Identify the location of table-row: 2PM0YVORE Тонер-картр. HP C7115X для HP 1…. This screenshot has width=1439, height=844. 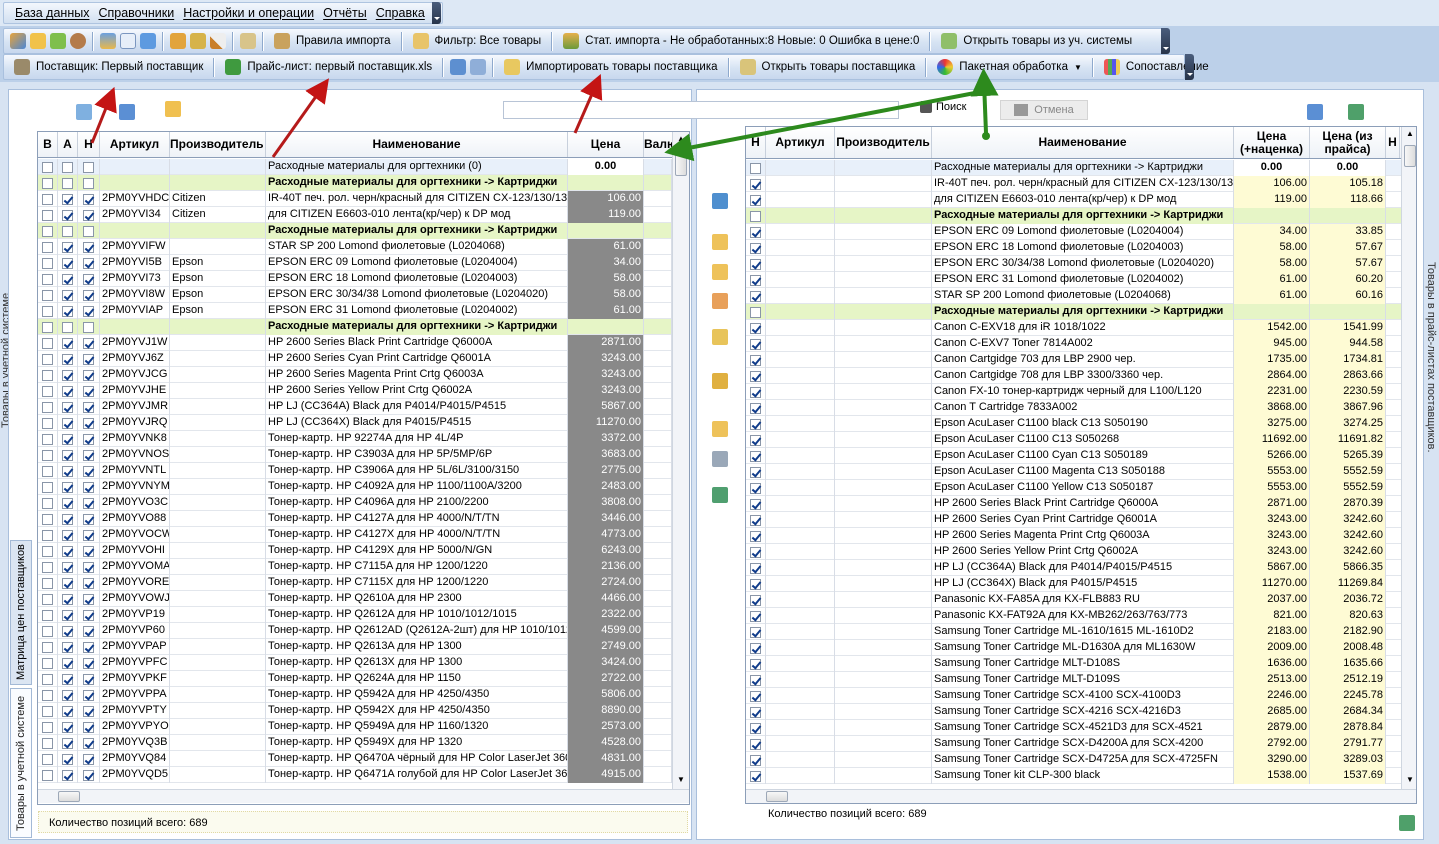
(355, 583).